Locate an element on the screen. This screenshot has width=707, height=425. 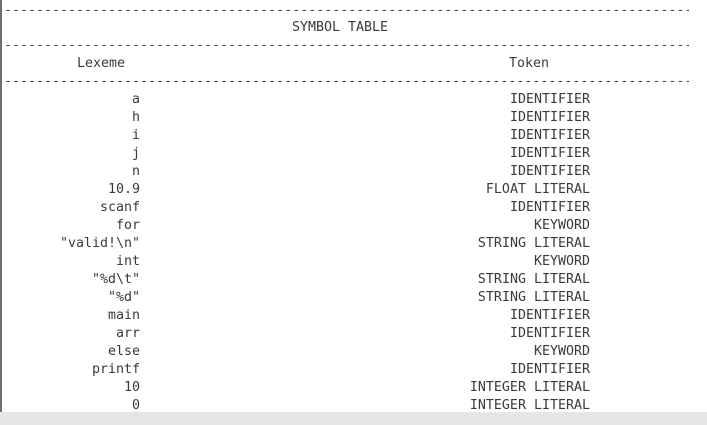
table-row: a IDENTIFIER is located at coordinates (354, 100).